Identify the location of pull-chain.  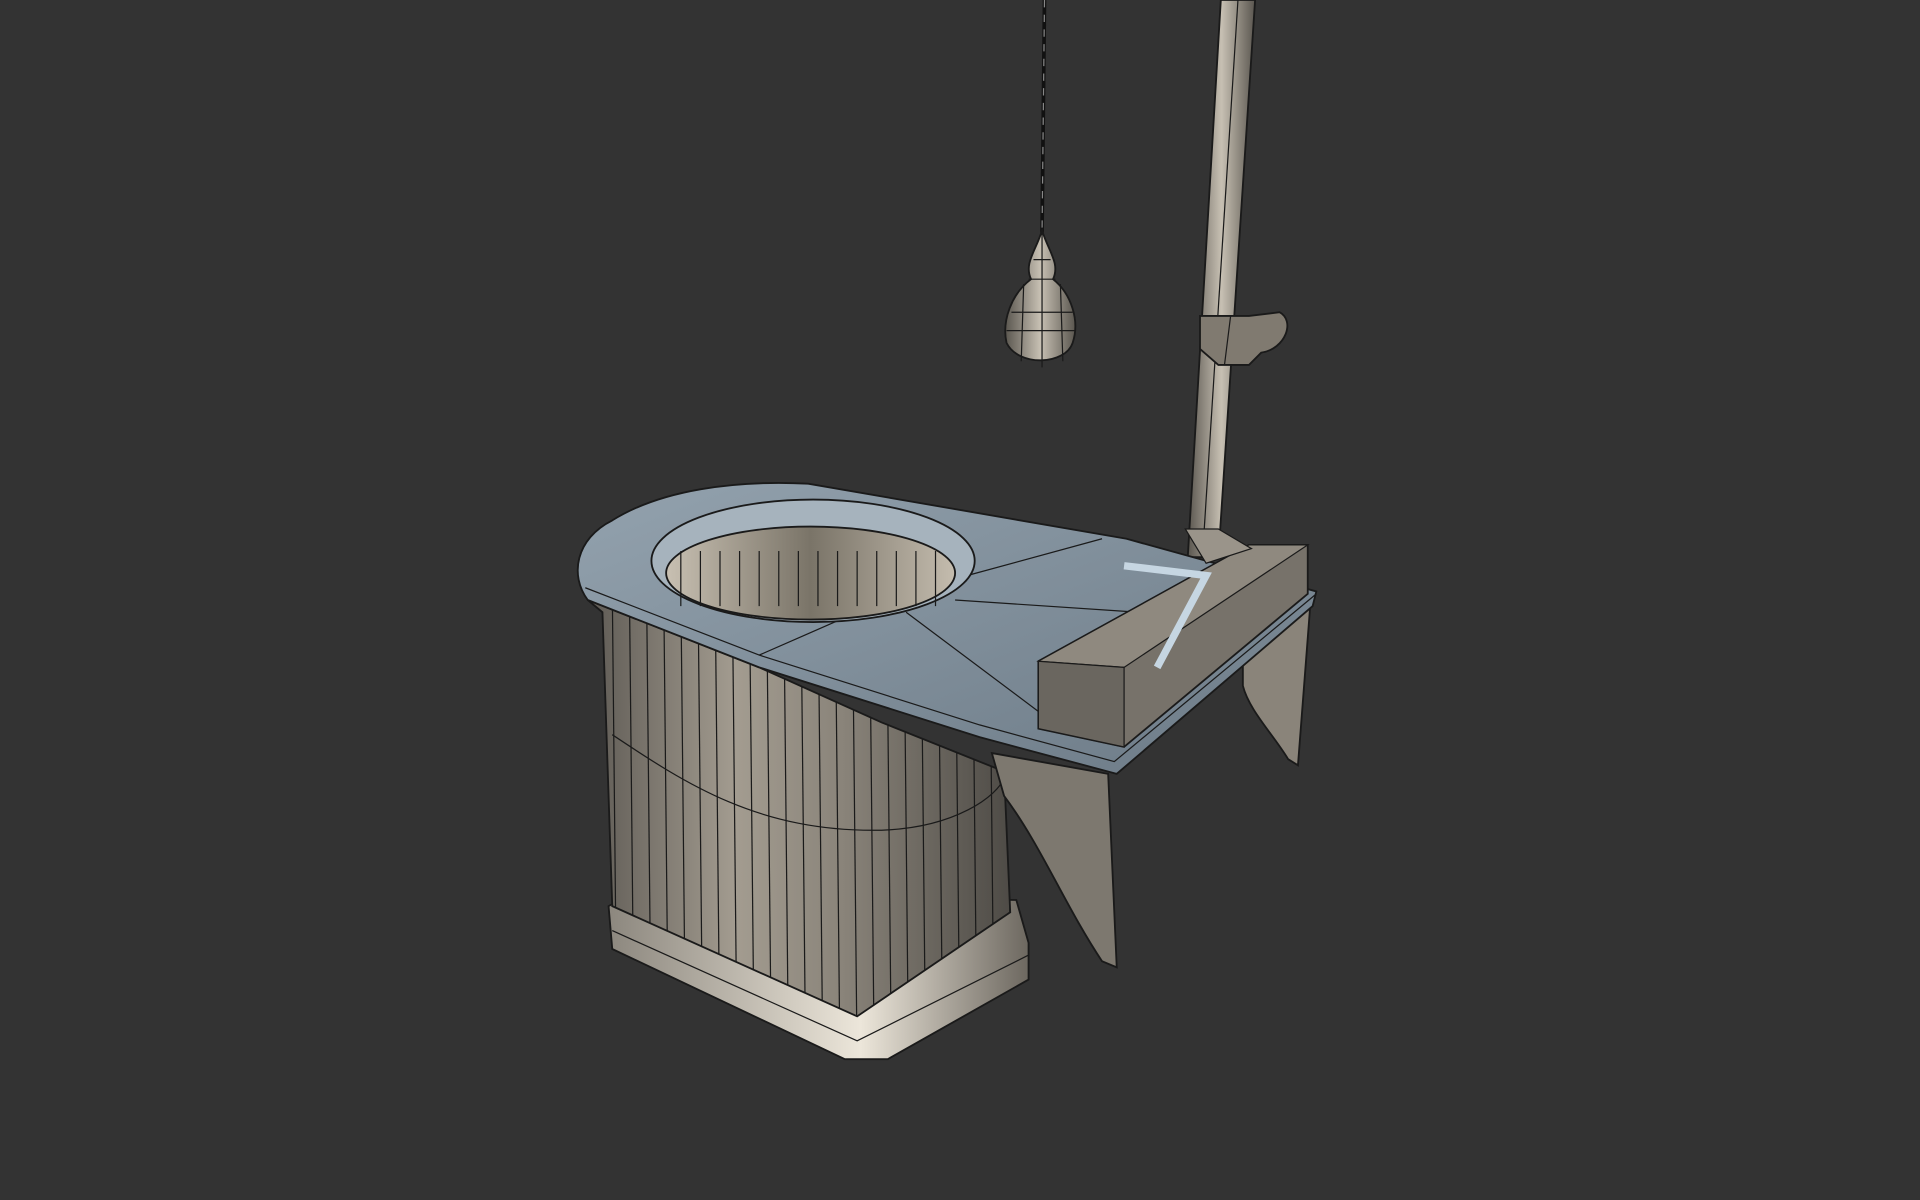
(1043, 116).